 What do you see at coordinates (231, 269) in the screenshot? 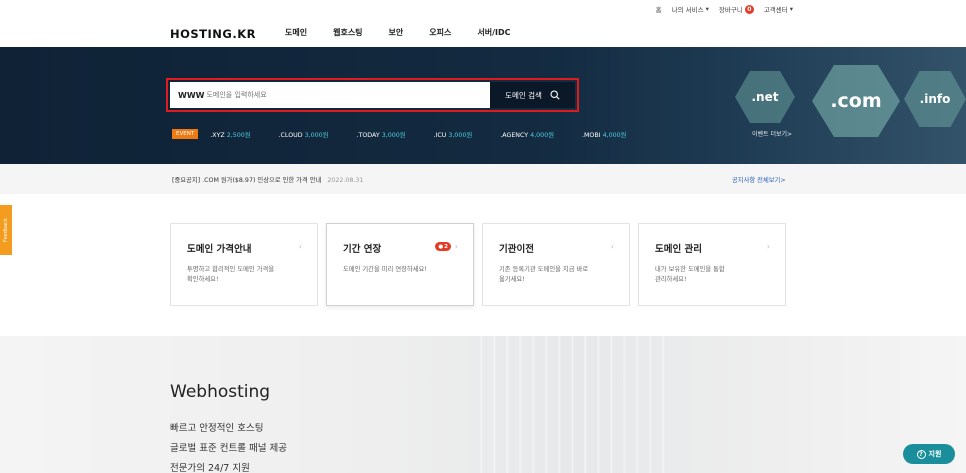
I see `card-desc-line: 투명하고 합리적인 도메인 가격을` at bounding box center [231, 269].